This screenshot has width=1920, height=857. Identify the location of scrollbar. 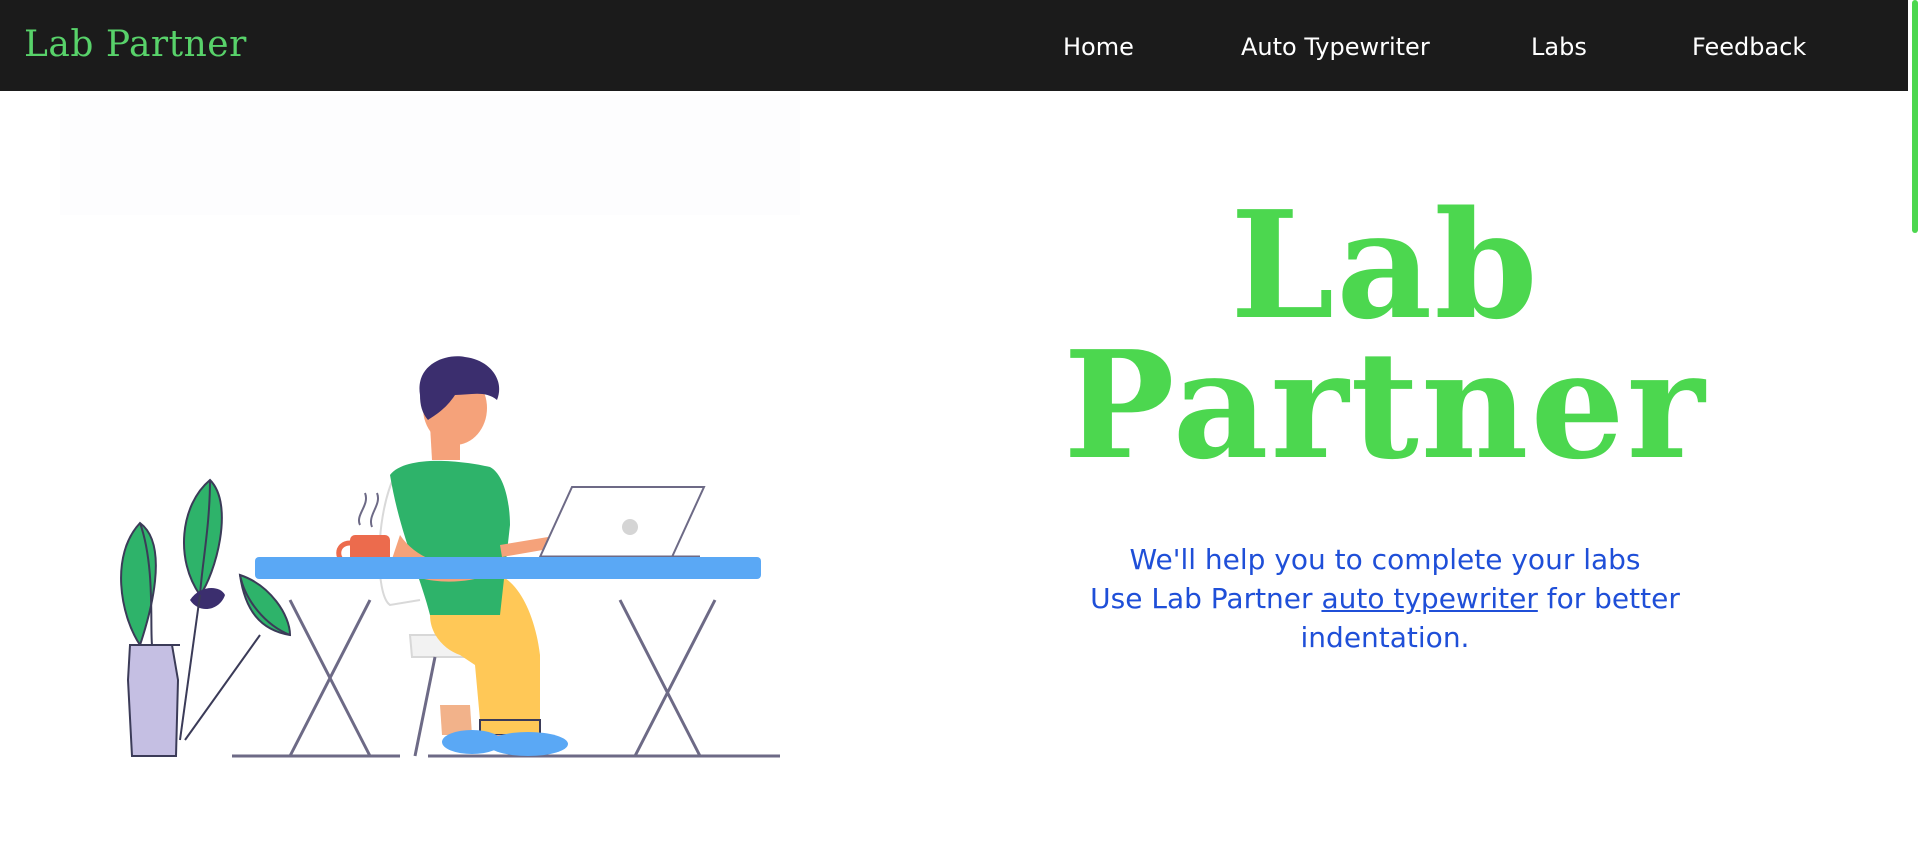
(1914, 428).